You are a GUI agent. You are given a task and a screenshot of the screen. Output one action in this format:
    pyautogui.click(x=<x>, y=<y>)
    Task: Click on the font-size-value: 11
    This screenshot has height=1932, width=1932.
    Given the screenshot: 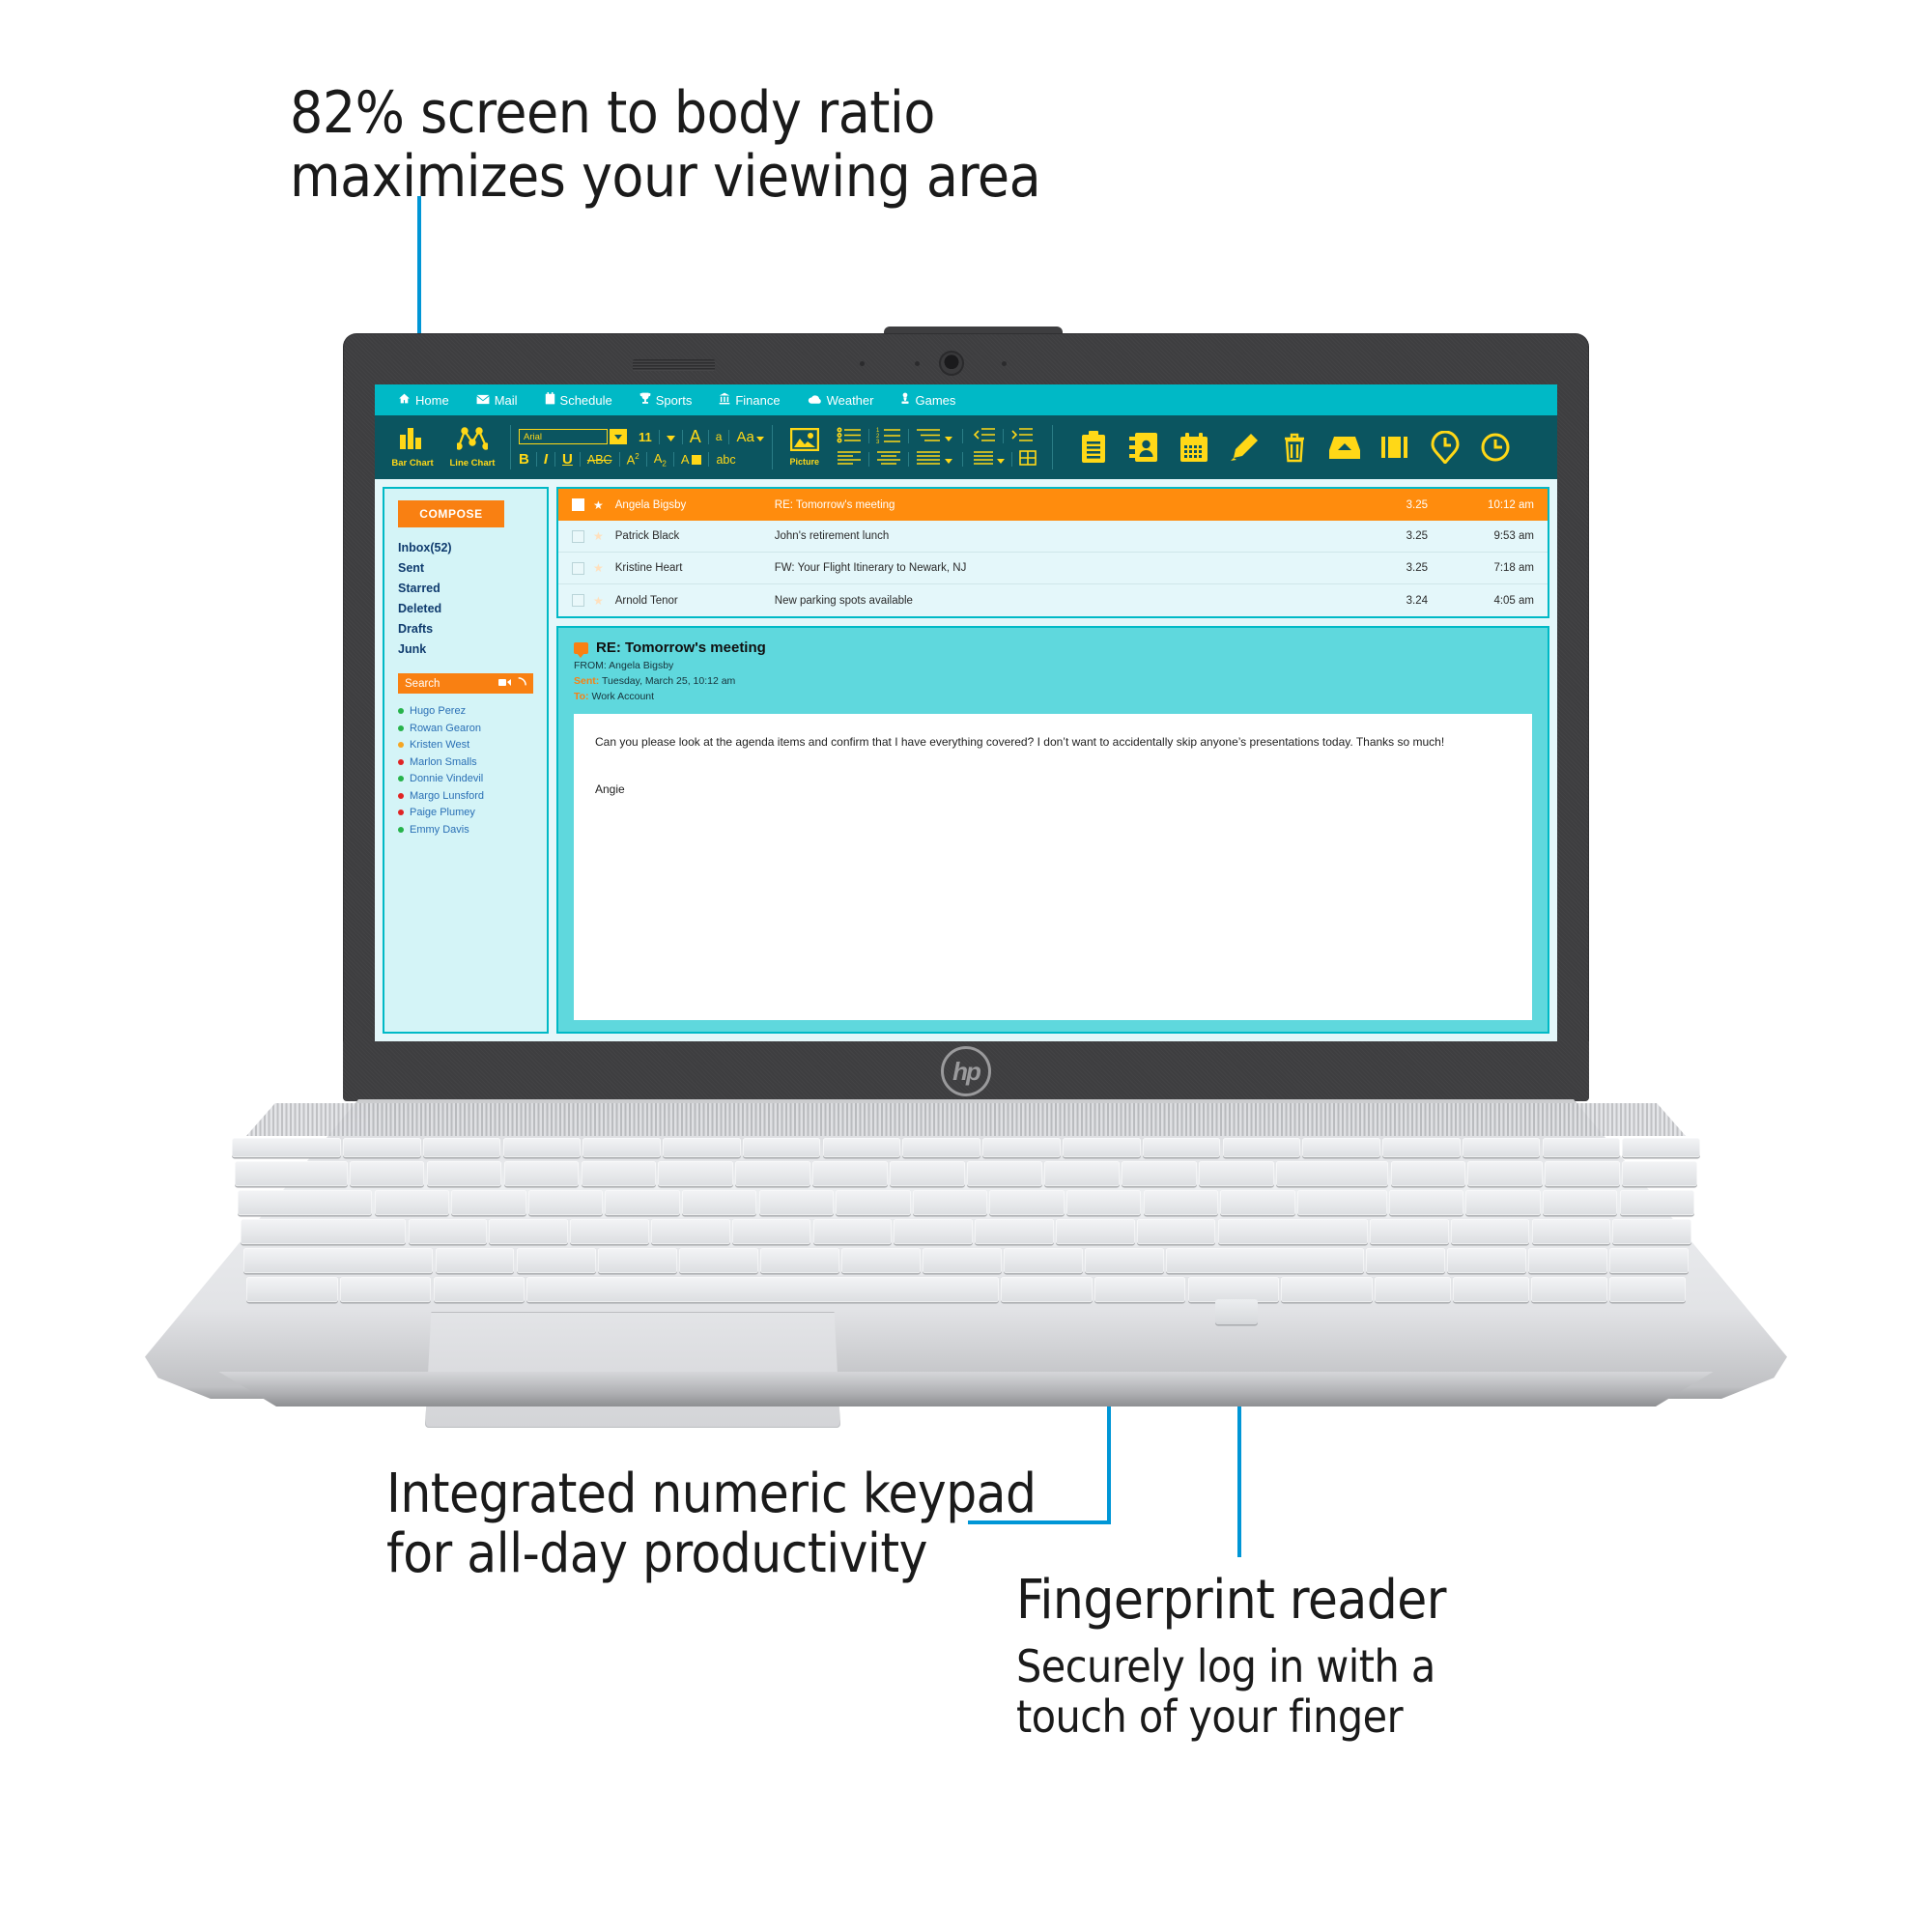 What is the action you would take?
    pyautogui.click(x=645, y=437)
    